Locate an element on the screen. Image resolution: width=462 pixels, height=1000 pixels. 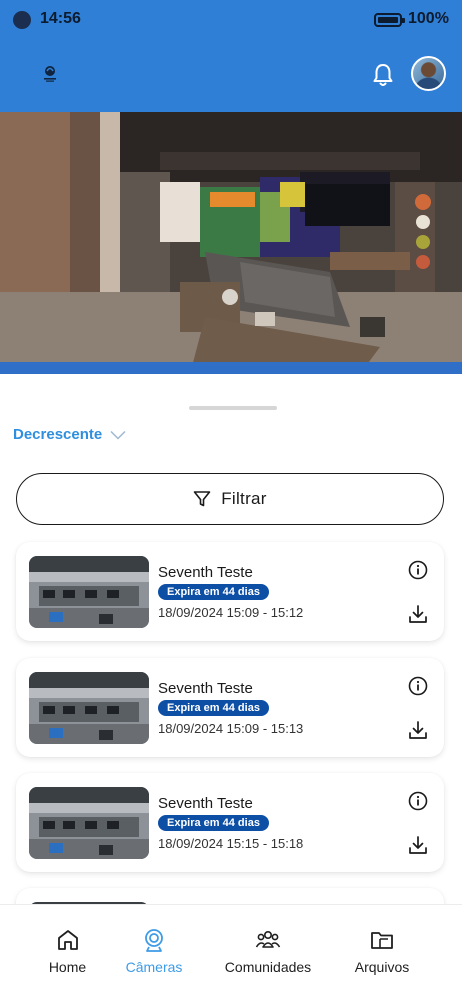
nav-item-cameras: Câmeras is located at coordinates (154, 951).